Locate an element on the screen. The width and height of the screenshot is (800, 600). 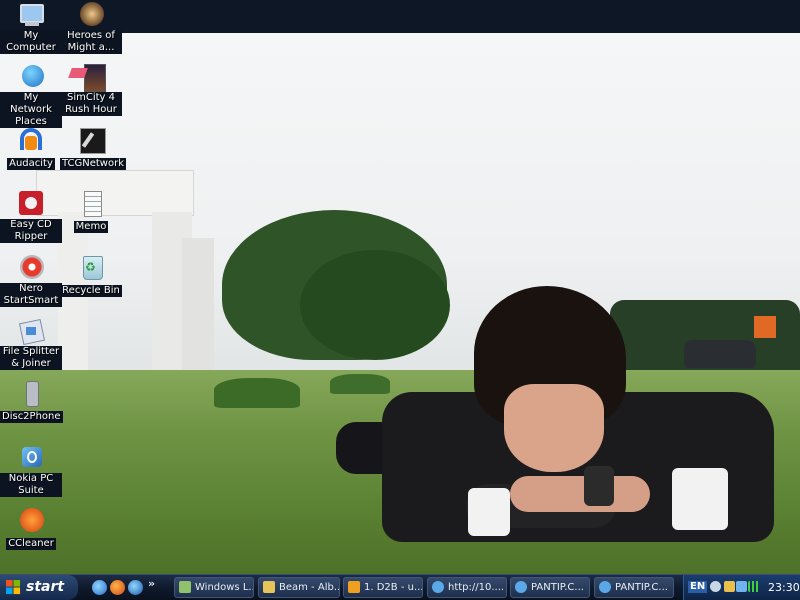
phone-icon is located at coordinates (31, 394).